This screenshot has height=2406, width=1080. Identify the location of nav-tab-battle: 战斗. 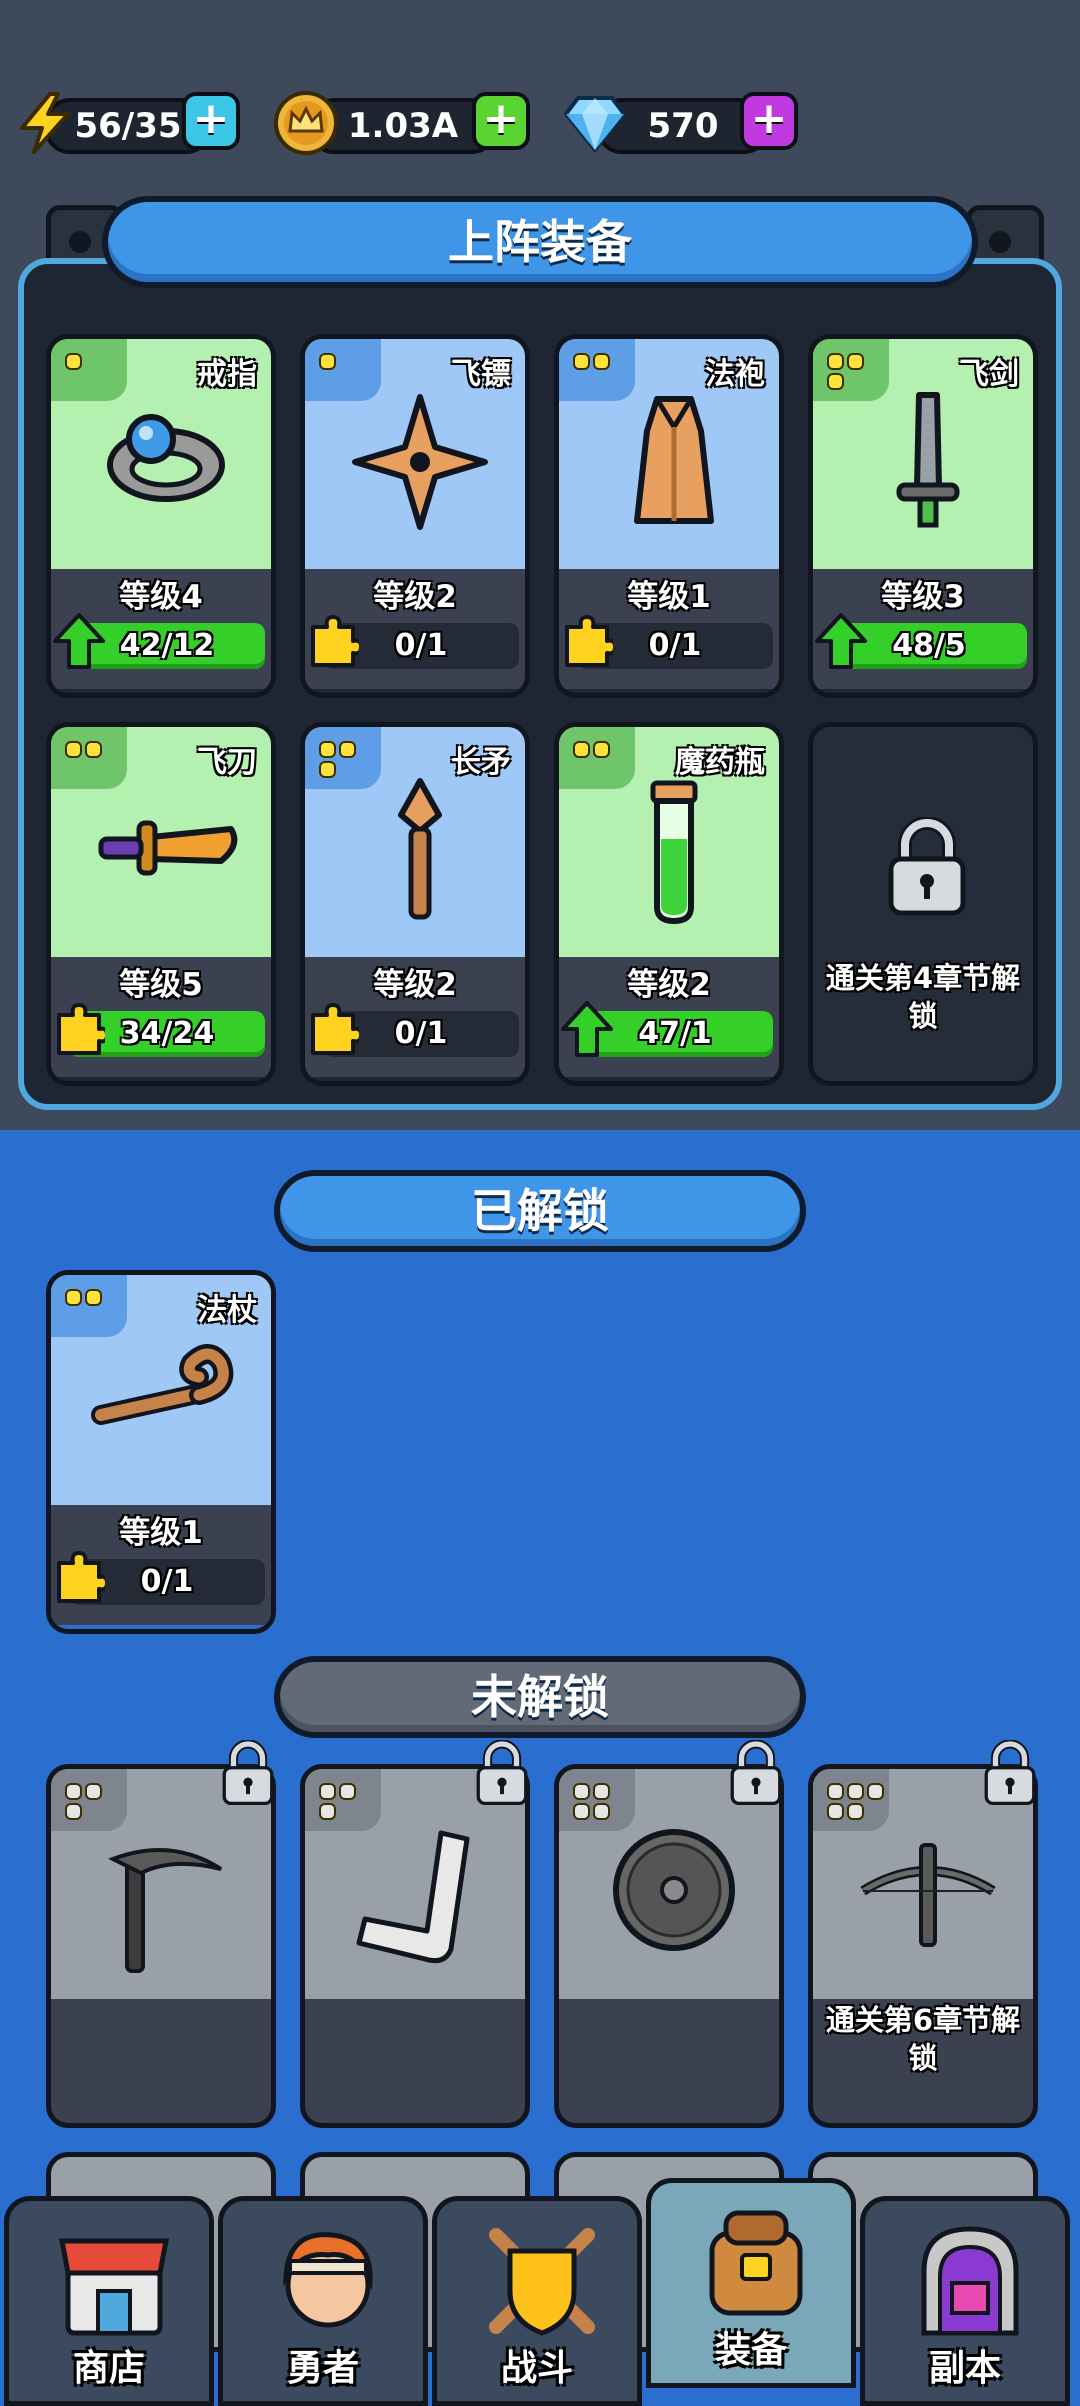
(537, 2301).